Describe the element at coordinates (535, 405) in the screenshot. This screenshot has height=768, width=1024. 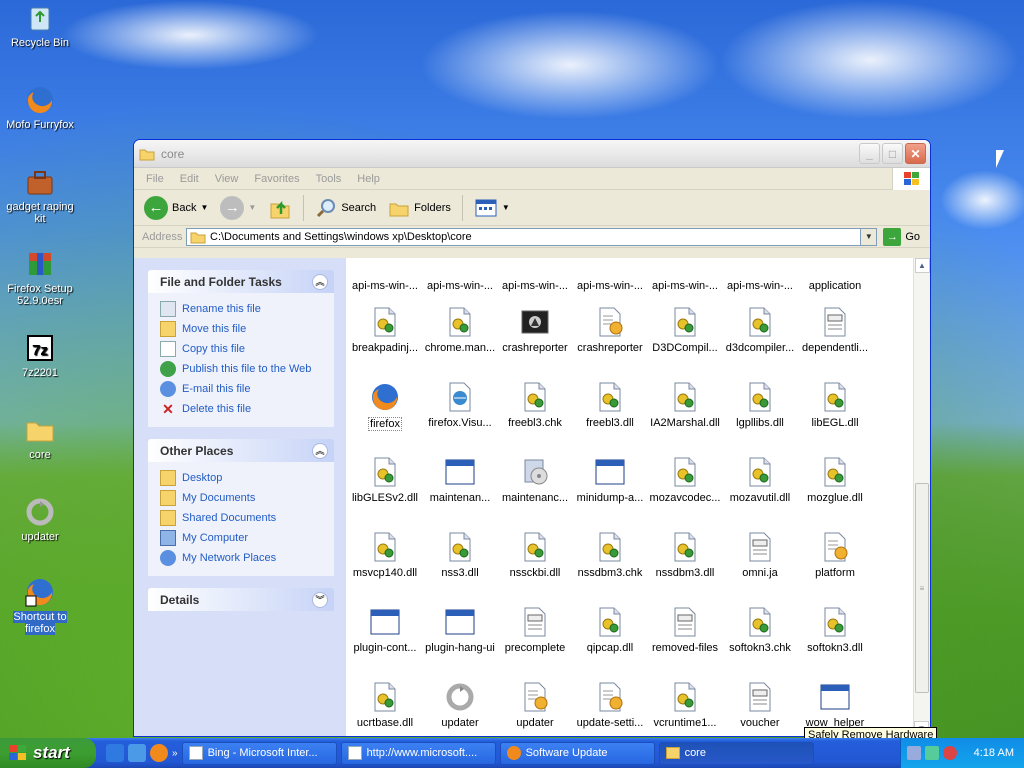
I see `file-item: freebl3.chk` at that location.